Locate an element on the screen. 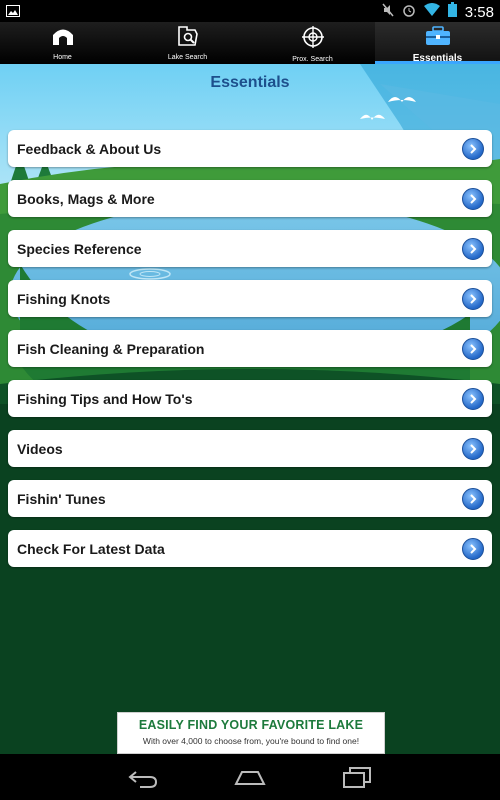  menu-item-books: Books, Mags & More is located at coordinates (250, 198).